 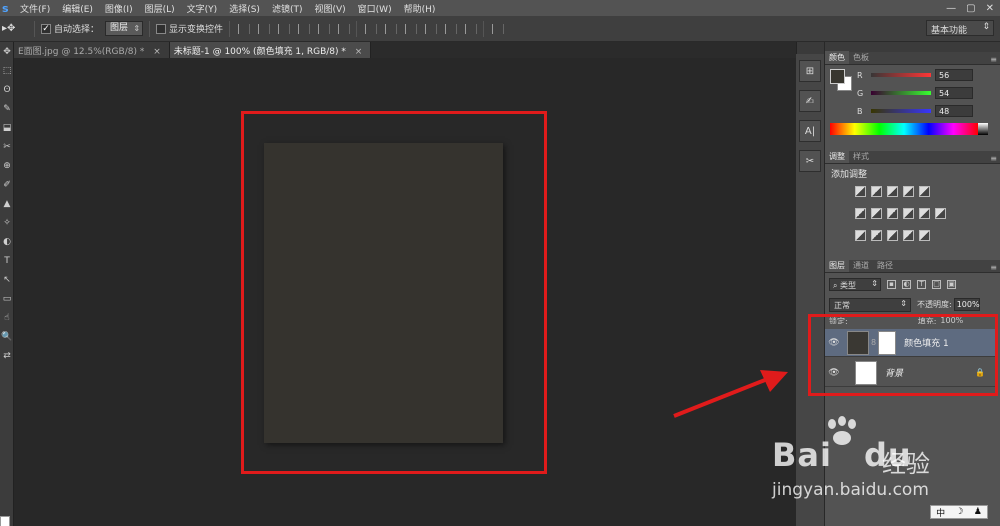 I want to click on invert-icon, so click(x=860, y=235).